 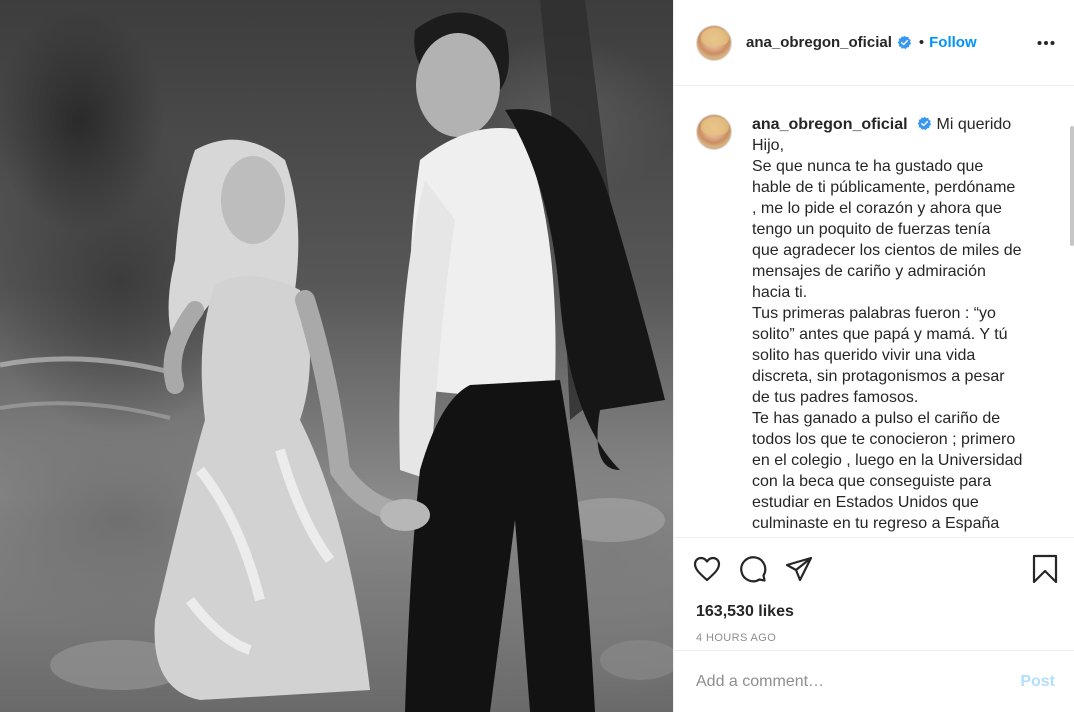 I want to click on post-header: ana_obregon_oficial • Follow, so click(x=874, y=43).